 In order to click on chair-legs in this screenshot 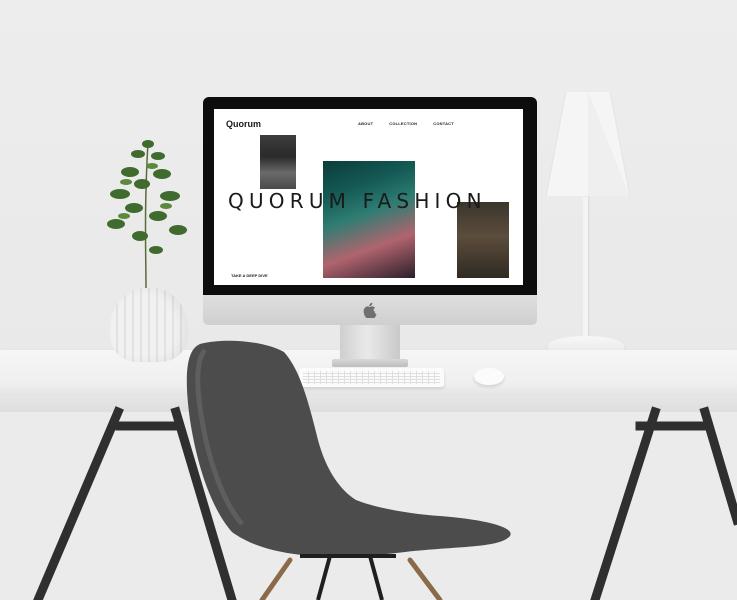, I will do `click(351, 578)`.